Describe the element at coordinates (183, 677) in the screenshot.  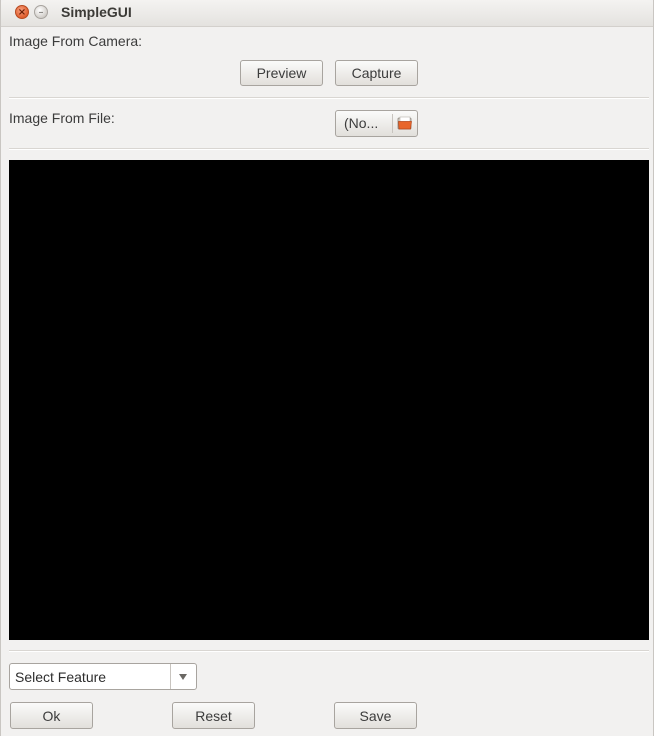
I see `chevron-down-icon` at that location.